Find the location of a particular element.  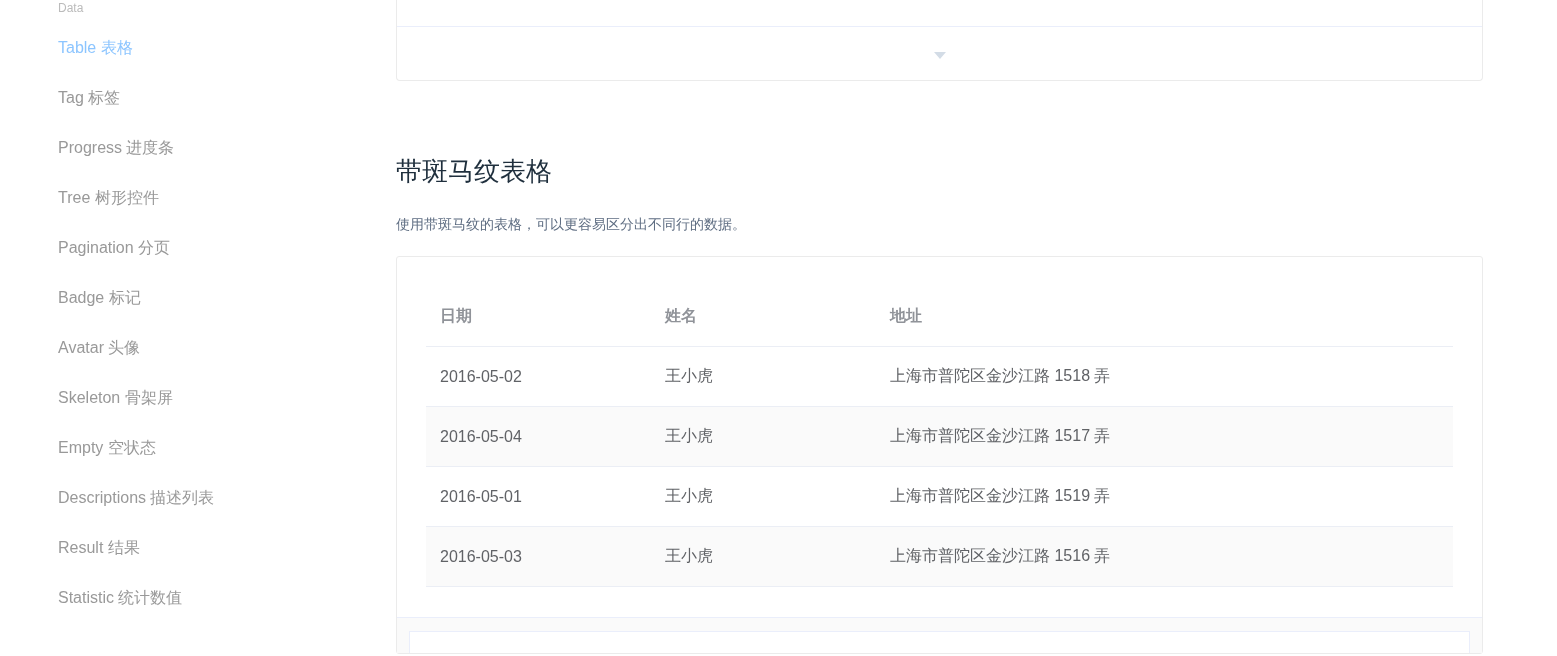

sidebar-item: Avatar 头像 is located at coordinates (99, 358).